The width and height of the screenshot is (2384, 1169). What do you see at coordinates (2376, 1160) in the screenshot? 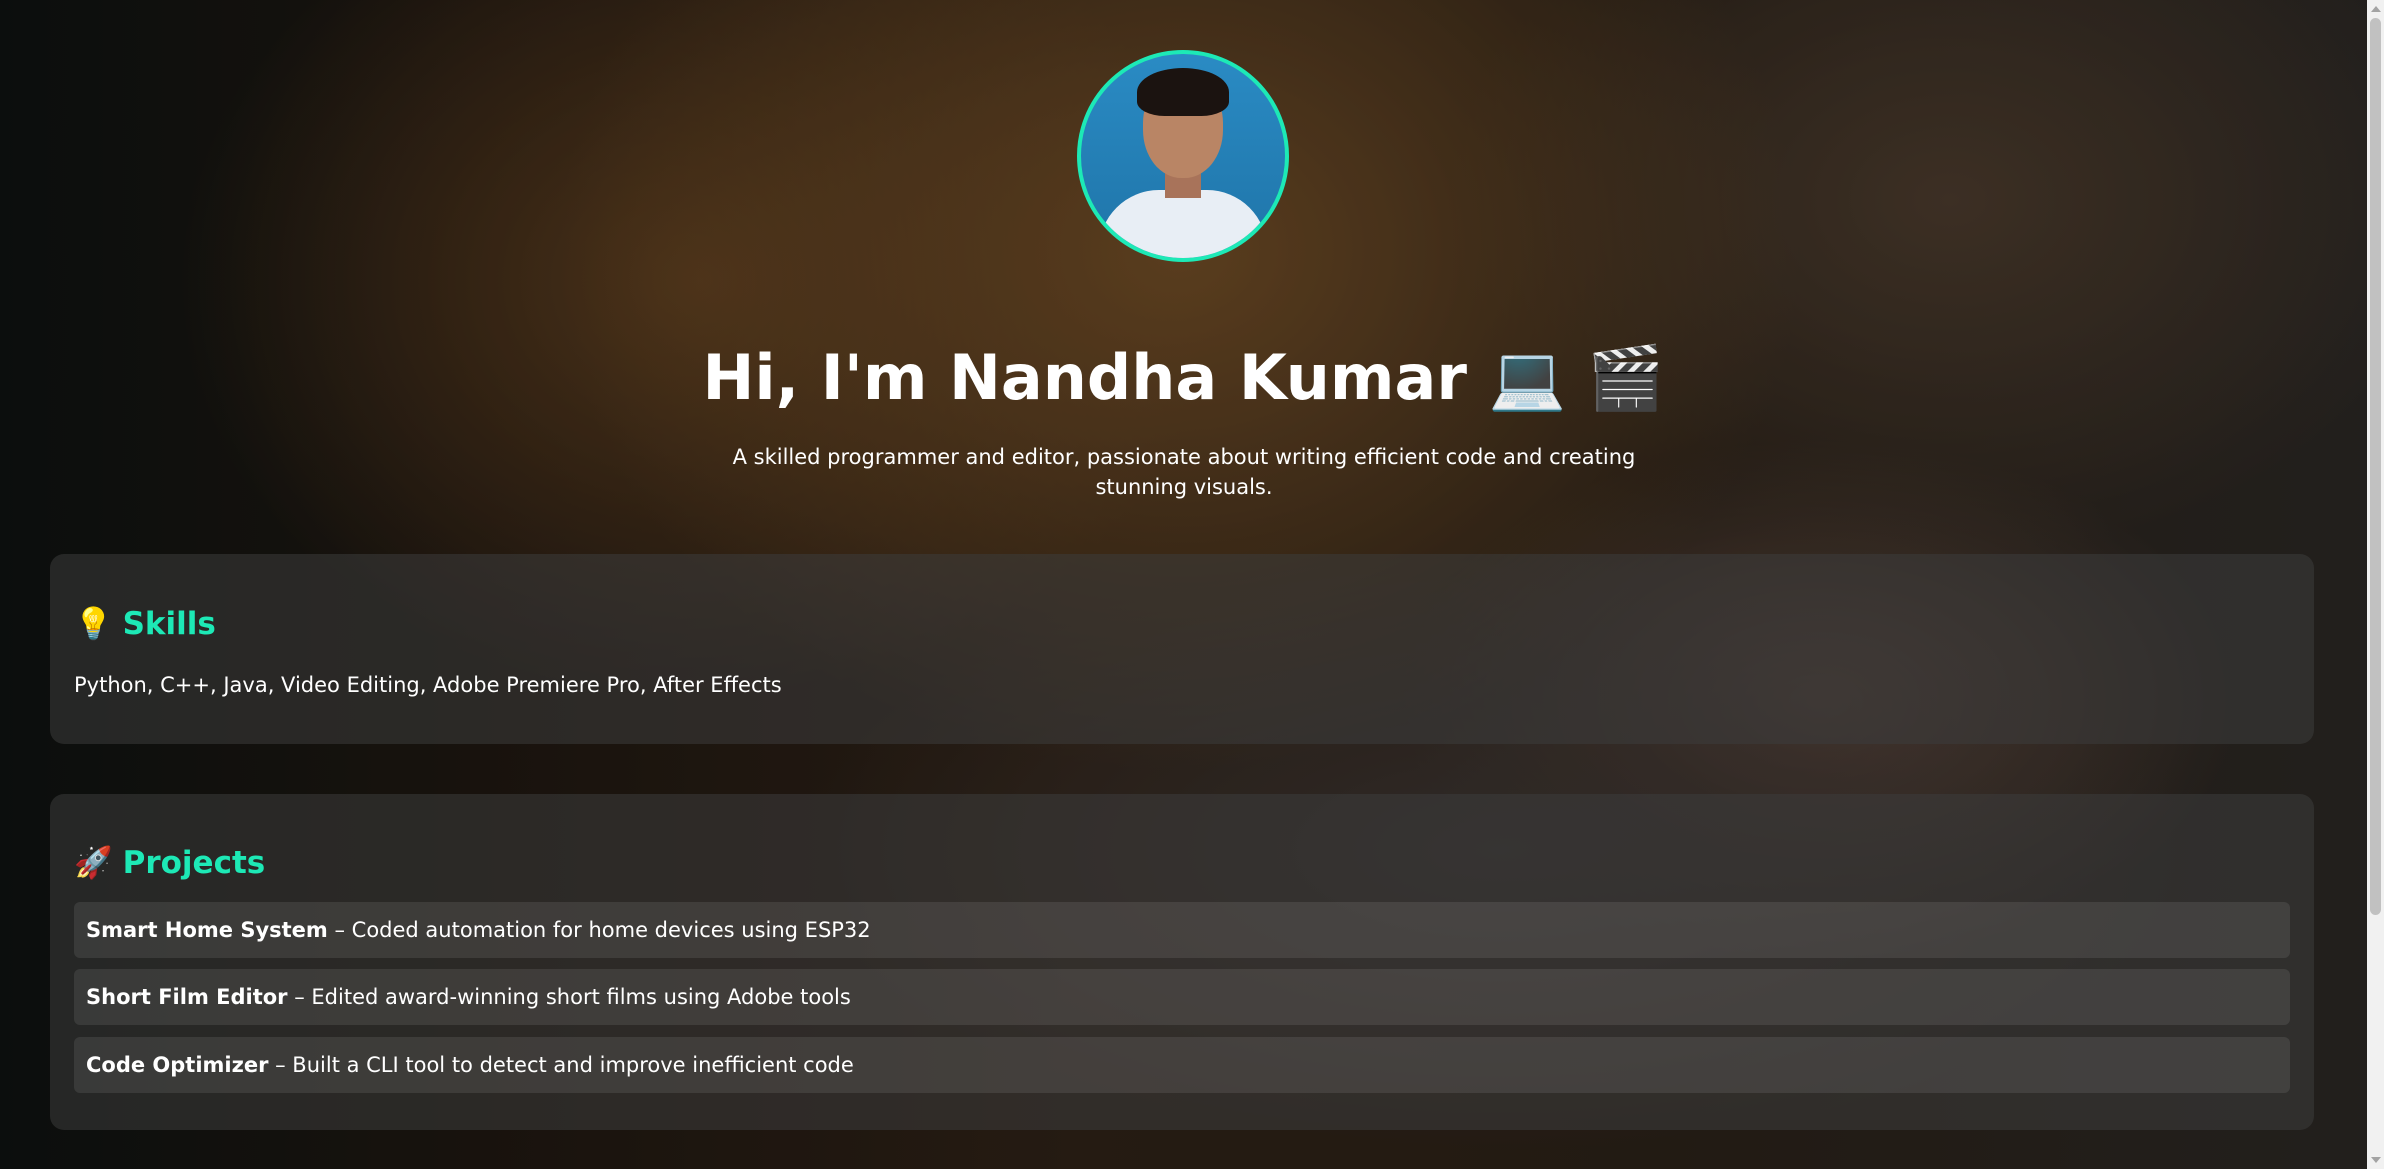
I see `scroll-down-arrow-icon` at bounding box center [2376, 1160].